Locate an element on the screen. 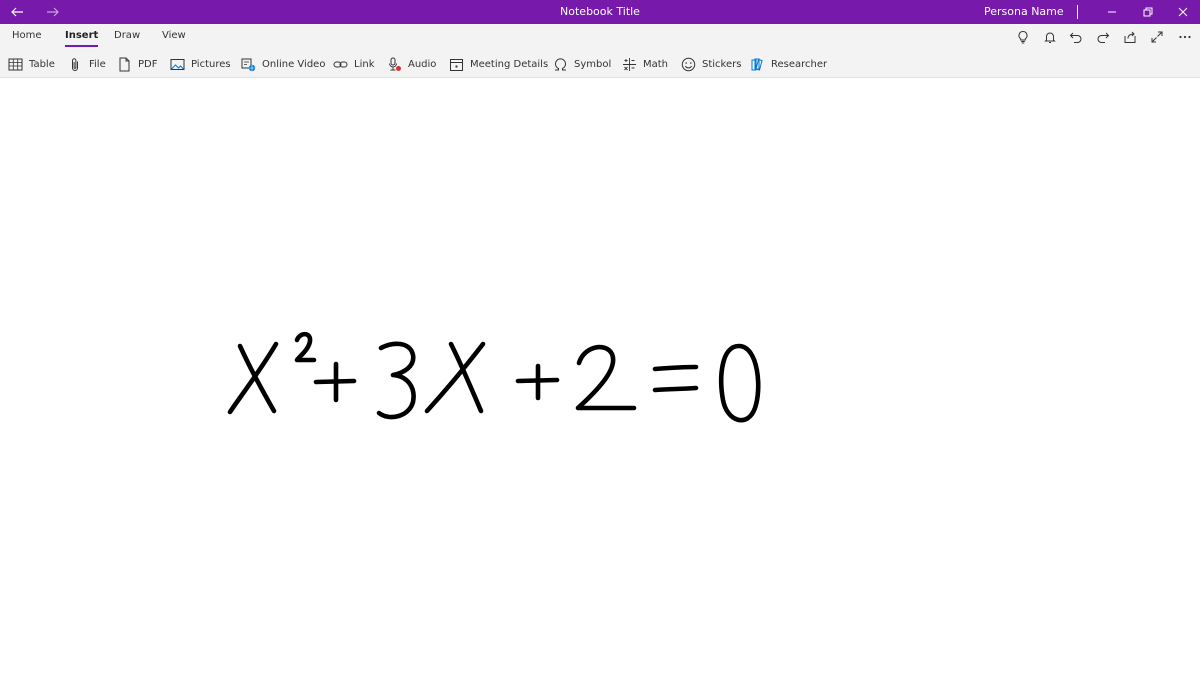 Image resolution: width=1200 pixels, height=700 pixels. ink-equals-bottom is located at coordinates (675, 389).